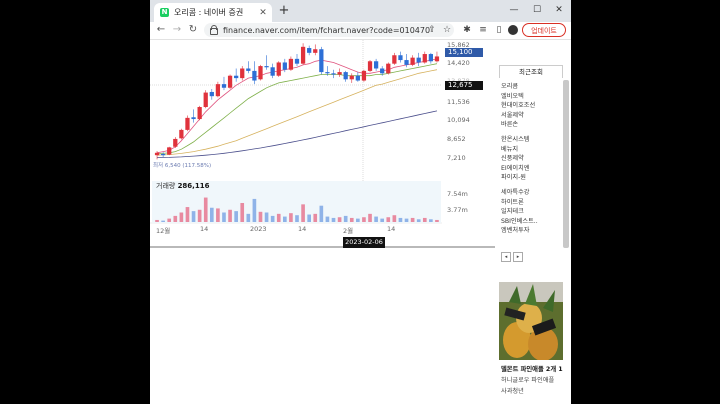 Image resolution: width=720 pixels, height=404 pixels. Describe the element at coordinates (506, 257) in the screenshot. I see `pager-prev-icon: ◂` at that location.